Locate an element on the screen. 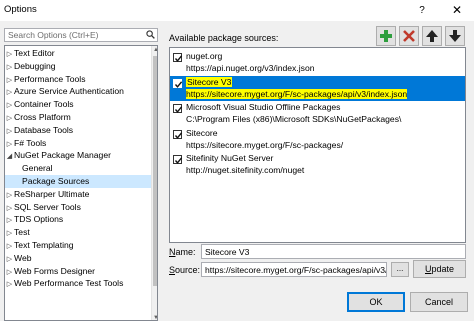 The width and height of the screenshot is (474, 321). plus-icon is located at coordinates (386, 36).